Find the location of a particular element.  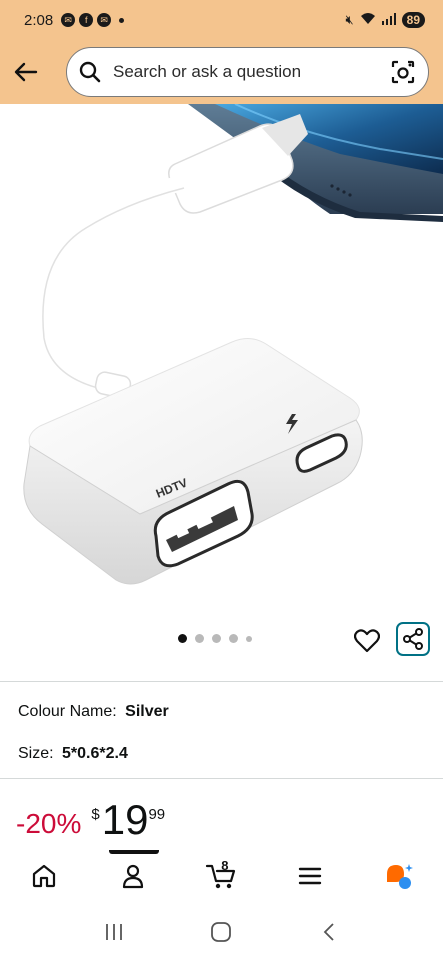

colour-attribute: Colour Name: Silver is located at coordinates (93, 712).